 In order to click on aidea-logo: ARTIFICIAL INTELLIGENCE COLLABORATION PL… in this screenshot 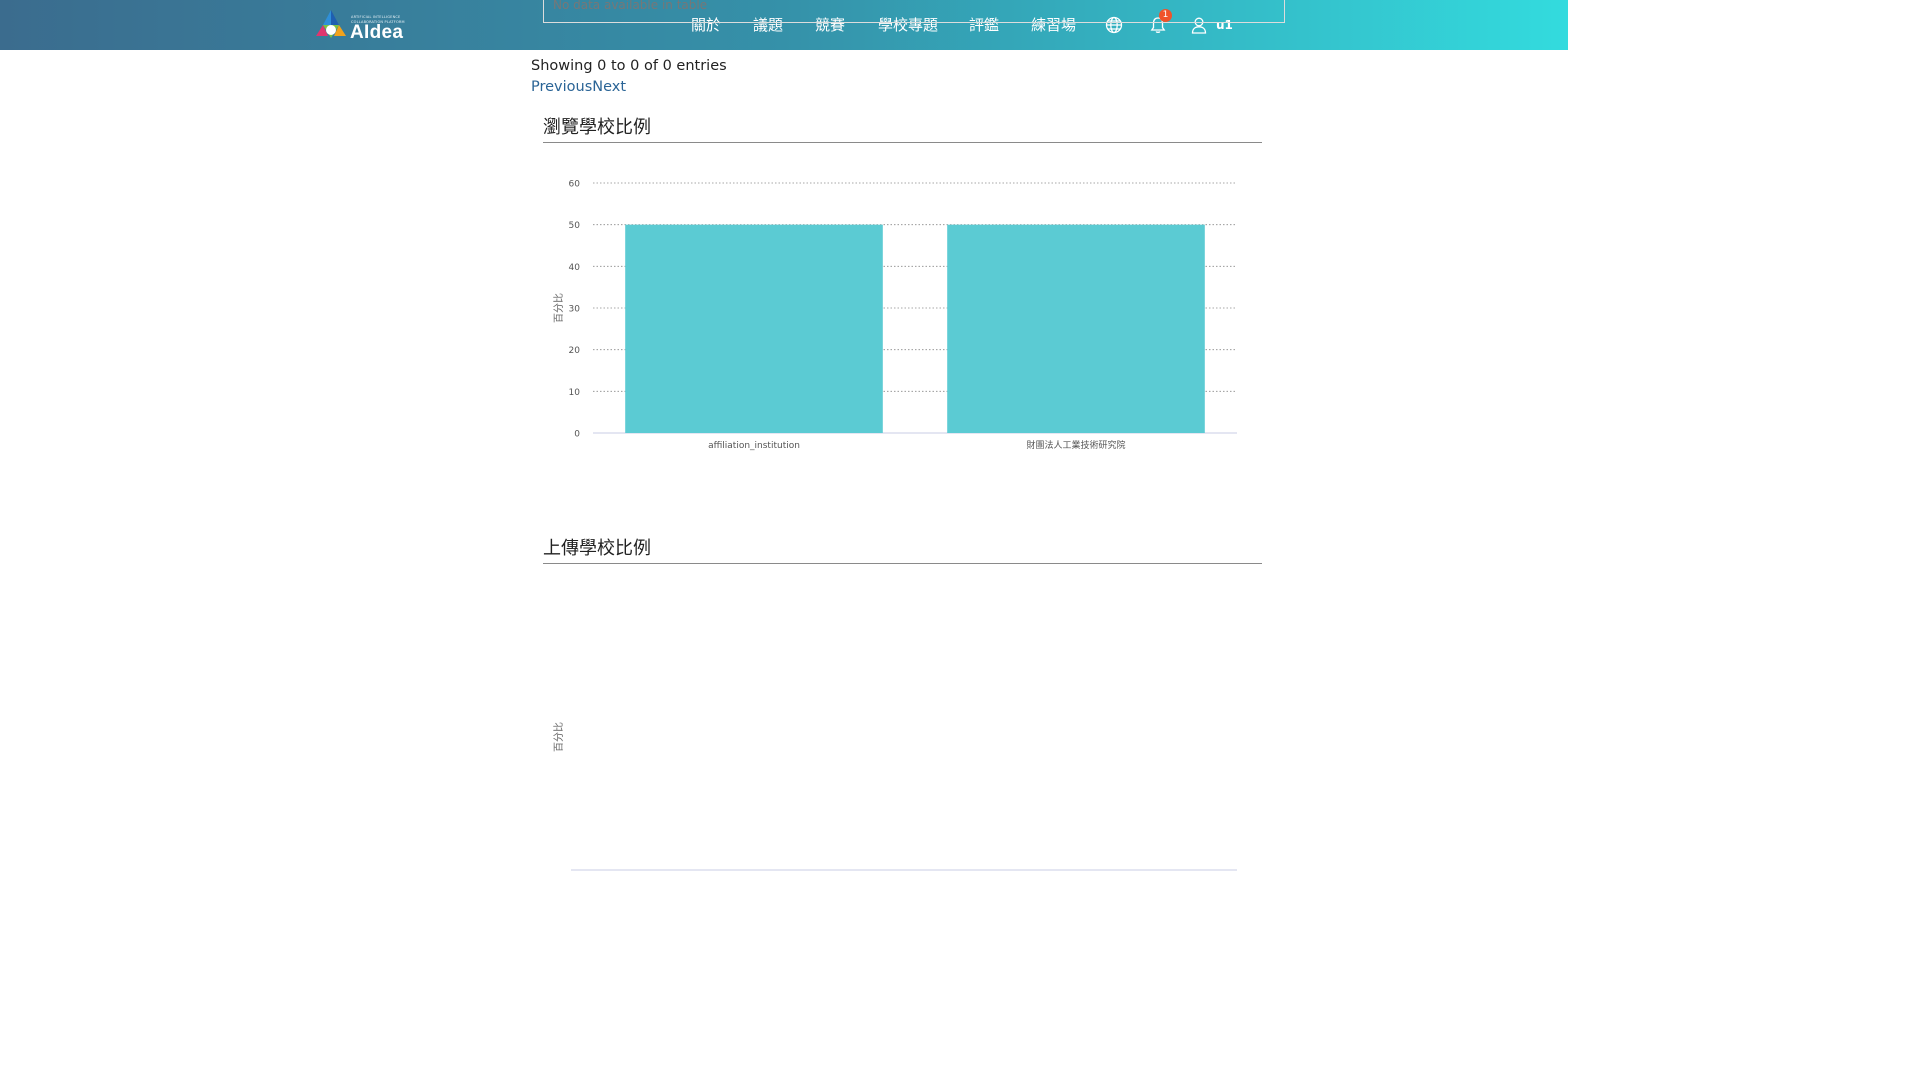, I will do `click(364, 25)`.